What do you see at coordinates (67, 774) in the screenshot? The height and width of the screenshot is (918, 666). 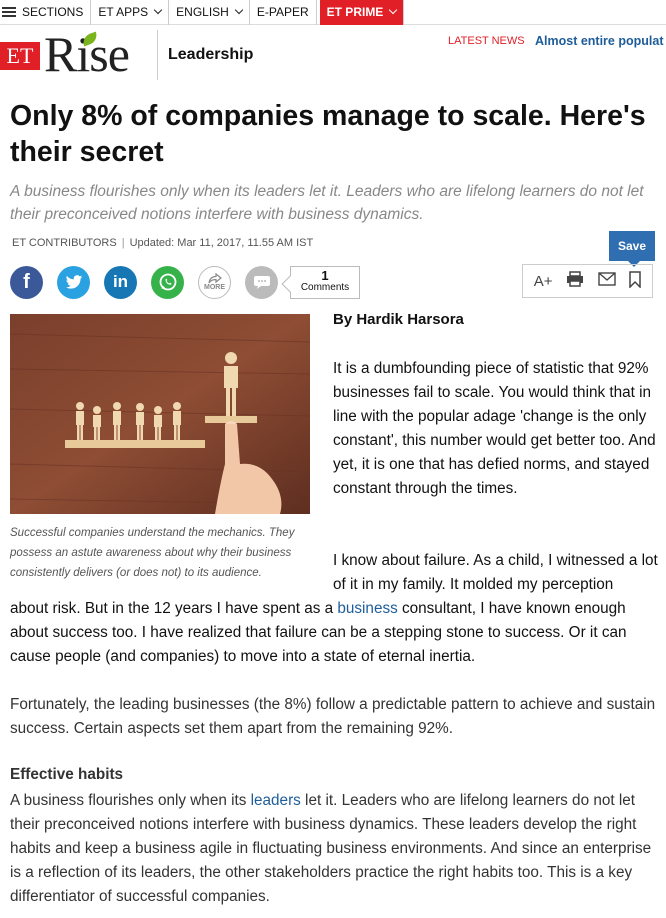 I see `subheading-effective-habits: Effective habits` at bounding box center [67, 774].